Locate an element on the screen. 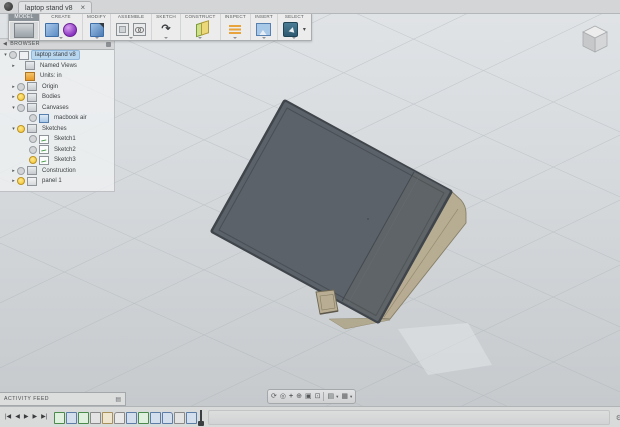  browser-collapse-icon: ◀ is located at coordinates (5, 44).